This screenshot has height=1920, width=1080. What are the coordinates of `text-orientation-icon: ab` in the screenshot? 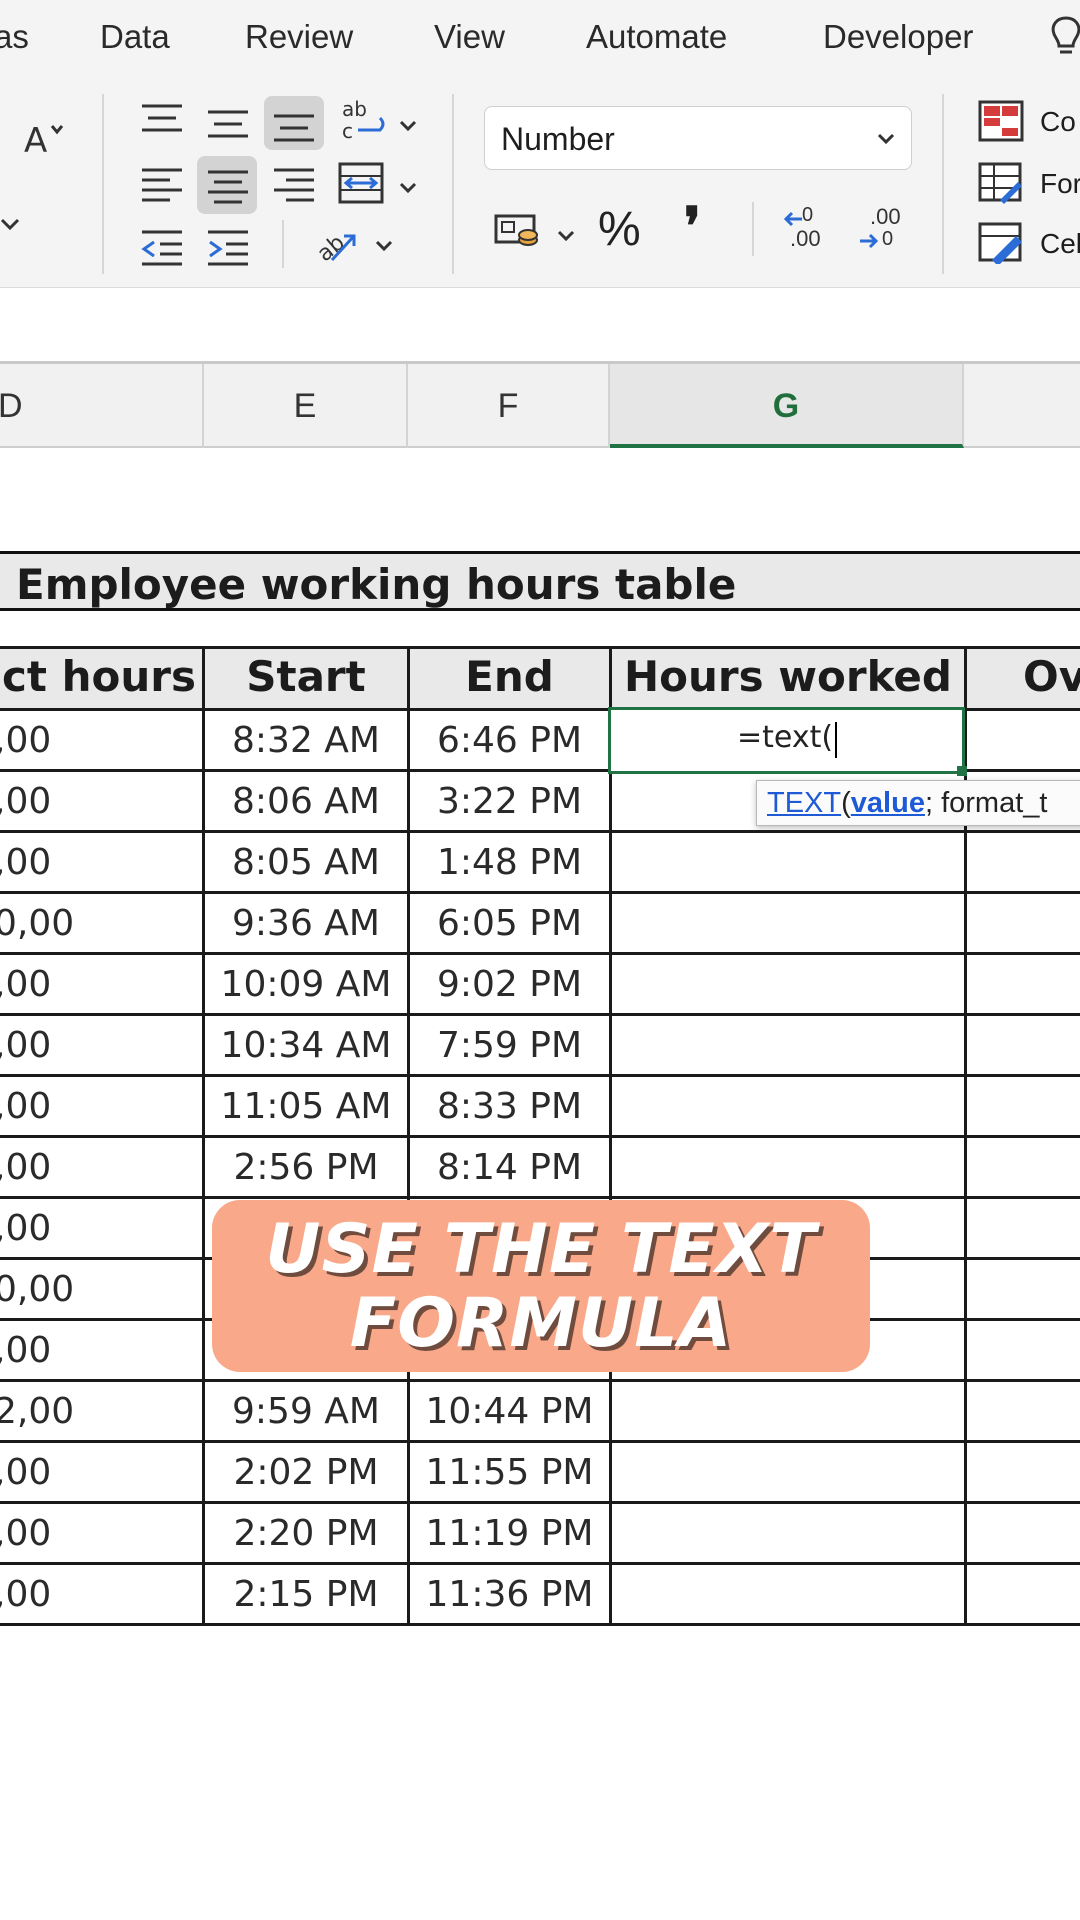 It's located at (336, 244).